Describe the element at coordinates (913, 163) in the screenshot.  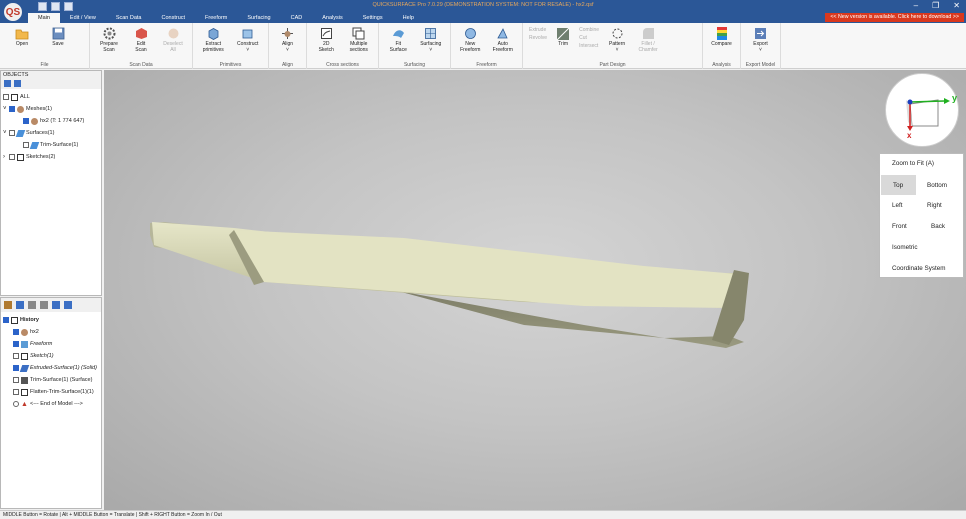
I see `zoom-to-fit-item: Zoom to Fit (A)` at that location.